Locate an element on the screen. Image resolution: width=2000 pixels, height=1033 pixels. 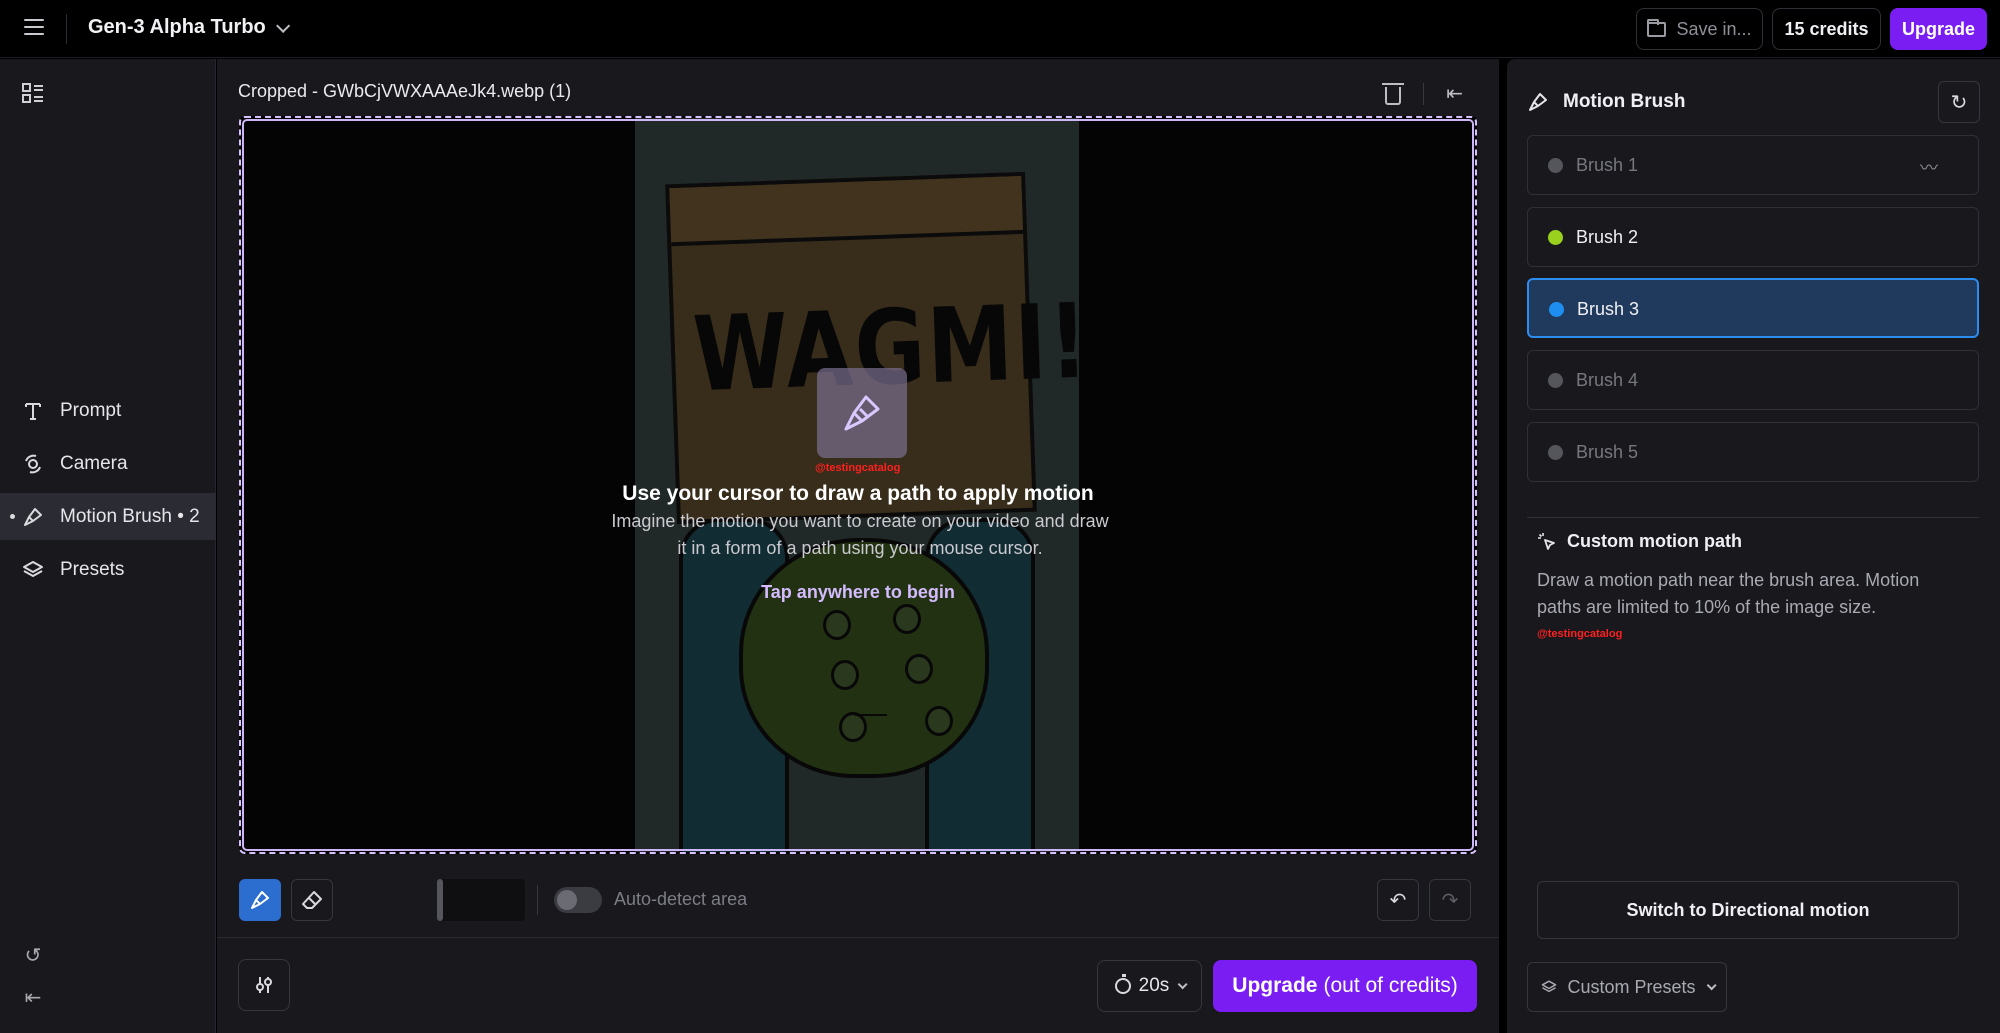
trash-icon is located at coordinates (1393, 93).